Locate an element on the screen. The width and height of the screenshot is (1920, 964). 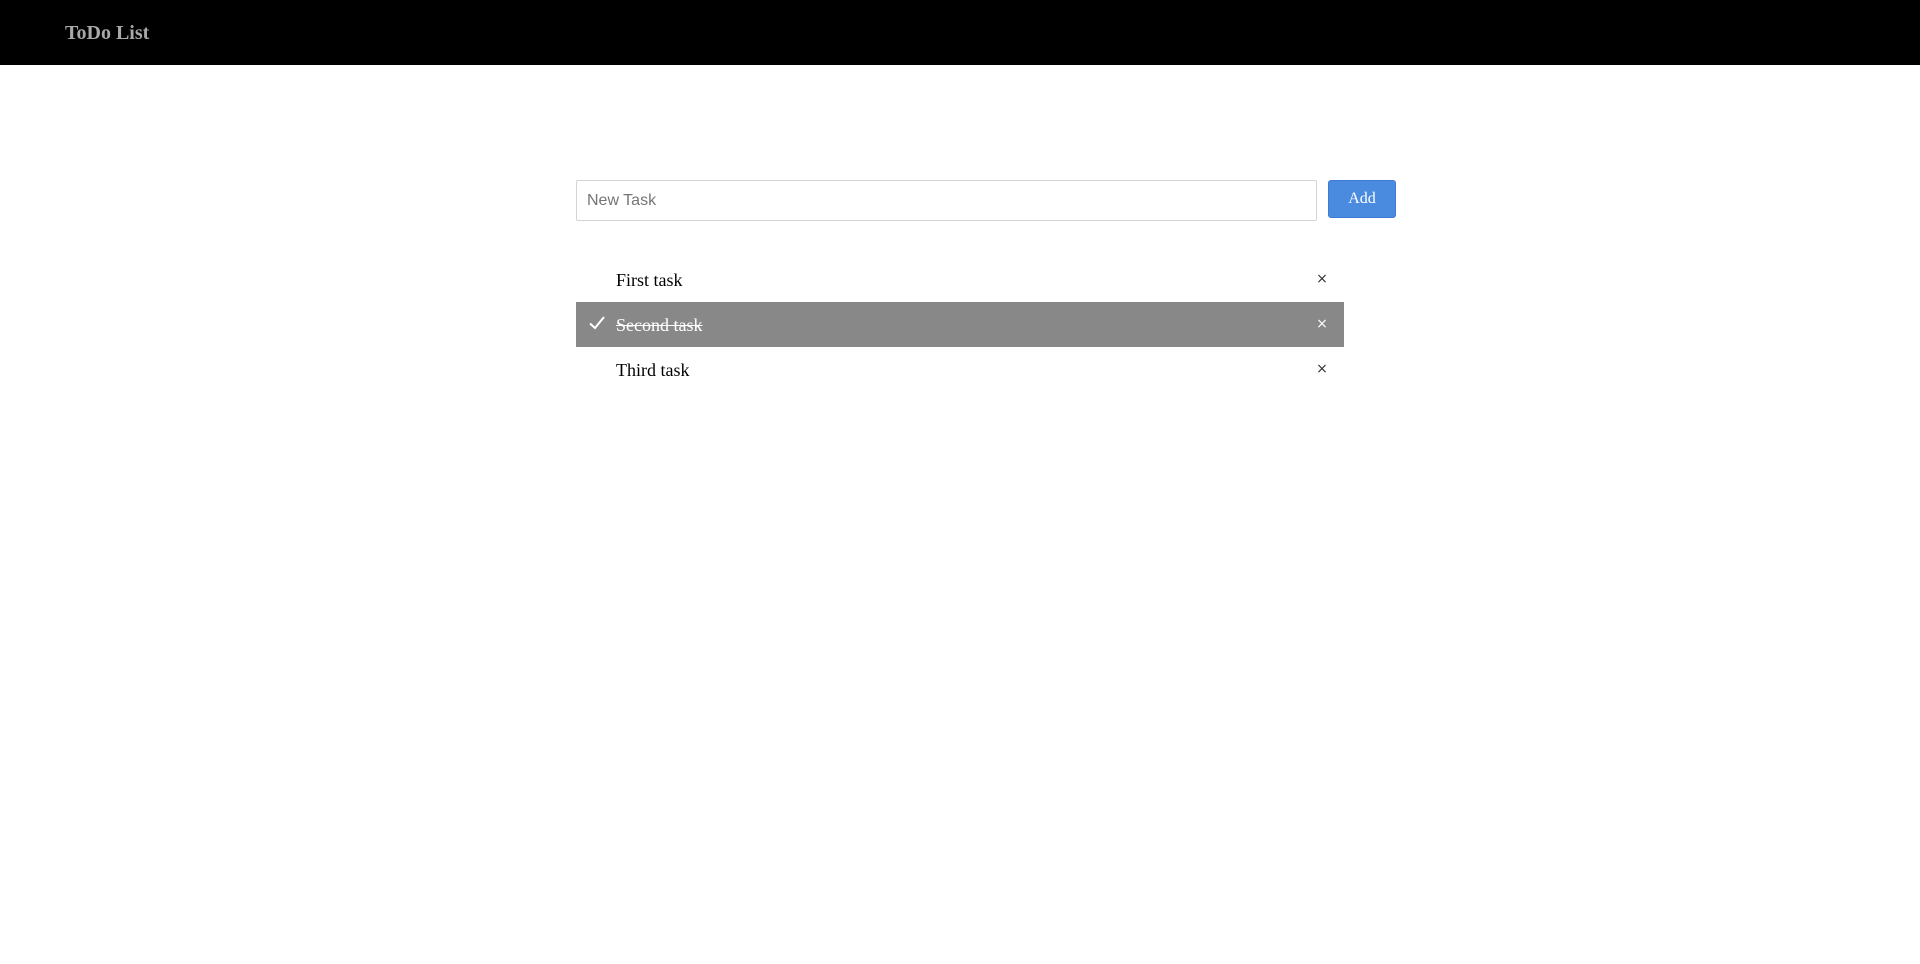
top-navbar: ToDo List is located at coordinates (960, 32).